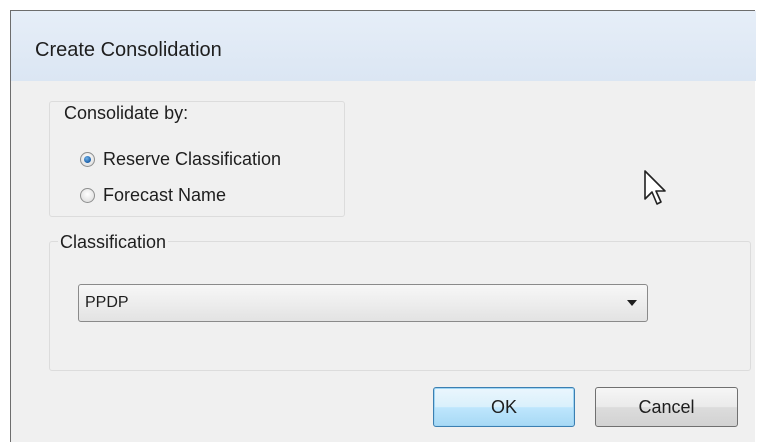 The image size is (757, 444). What do you see at coordinates (87, 195) in the screenshot?
I see `radio-unselected-icon` at bounding box center [87, 195].